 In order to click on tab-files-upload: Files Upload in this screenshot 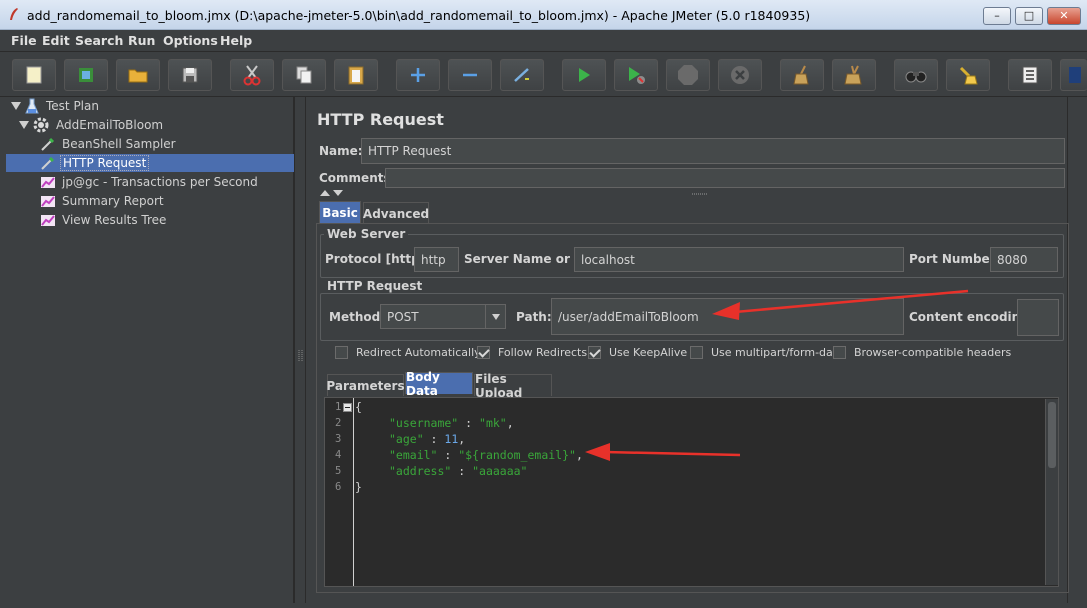, I will do `click(513, 386)`.